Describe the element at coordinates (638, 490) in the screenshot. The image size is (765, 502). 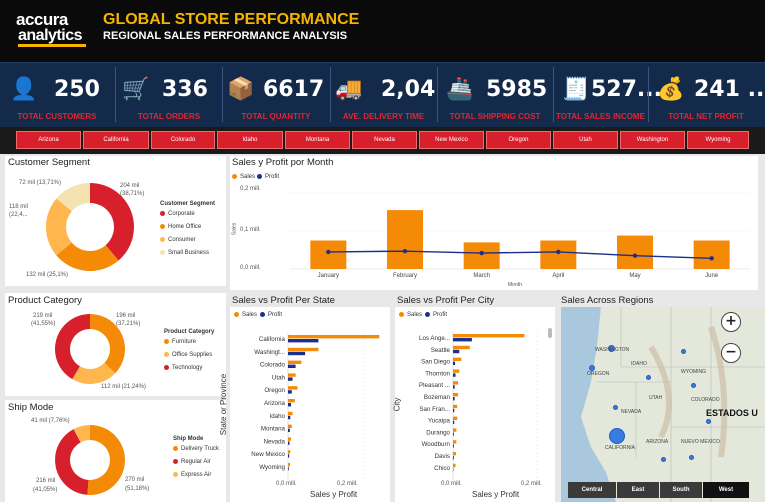
I see `region-button-east: East` at that location.